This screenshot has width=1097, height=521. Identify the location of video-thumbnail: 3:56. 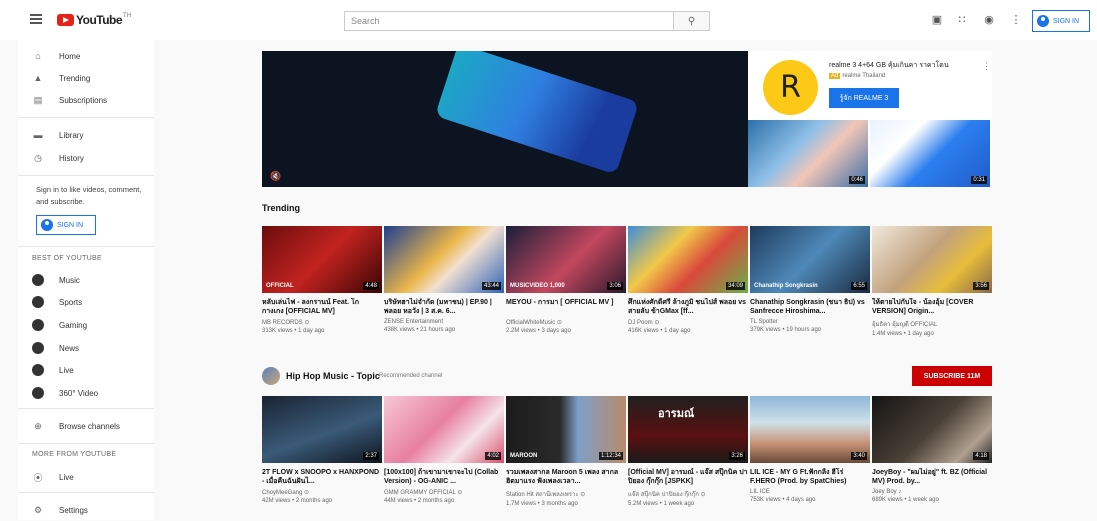
(932, 259).